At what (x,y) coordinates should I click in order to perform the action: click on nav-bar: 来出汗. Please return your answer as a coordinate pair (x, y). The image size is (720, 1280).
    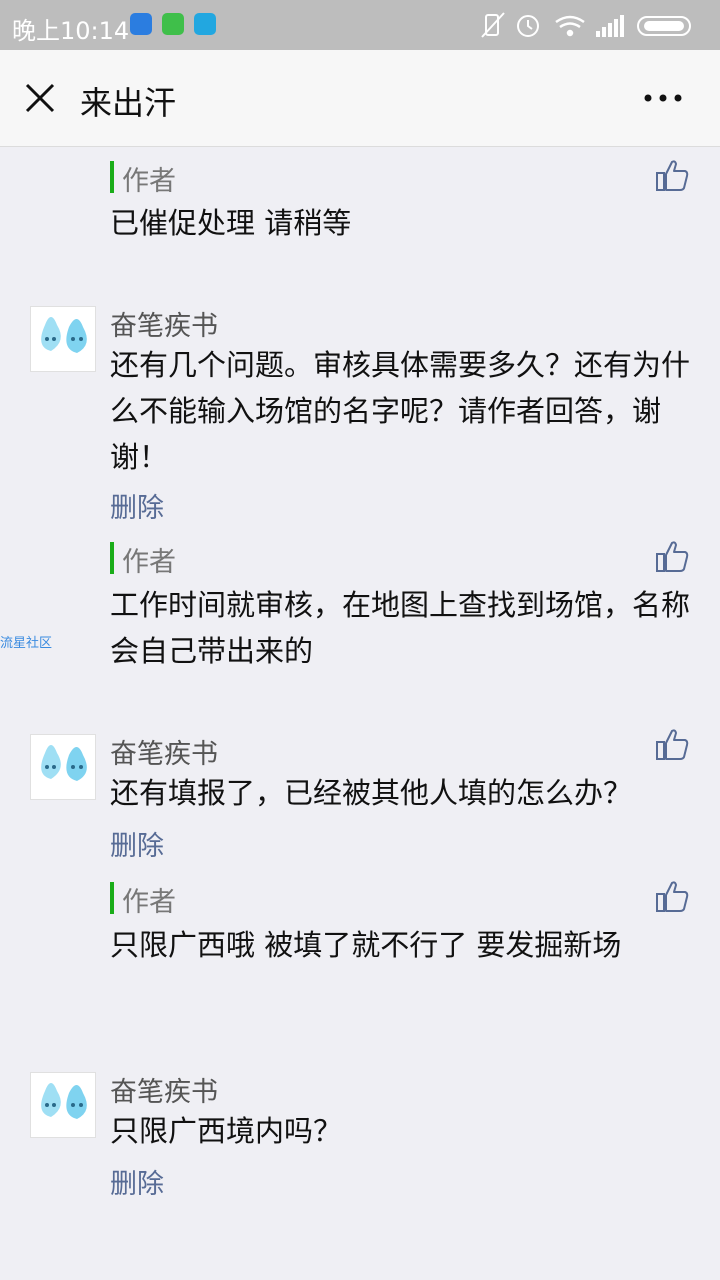
    Looking at the image, I should click on (360, 98).